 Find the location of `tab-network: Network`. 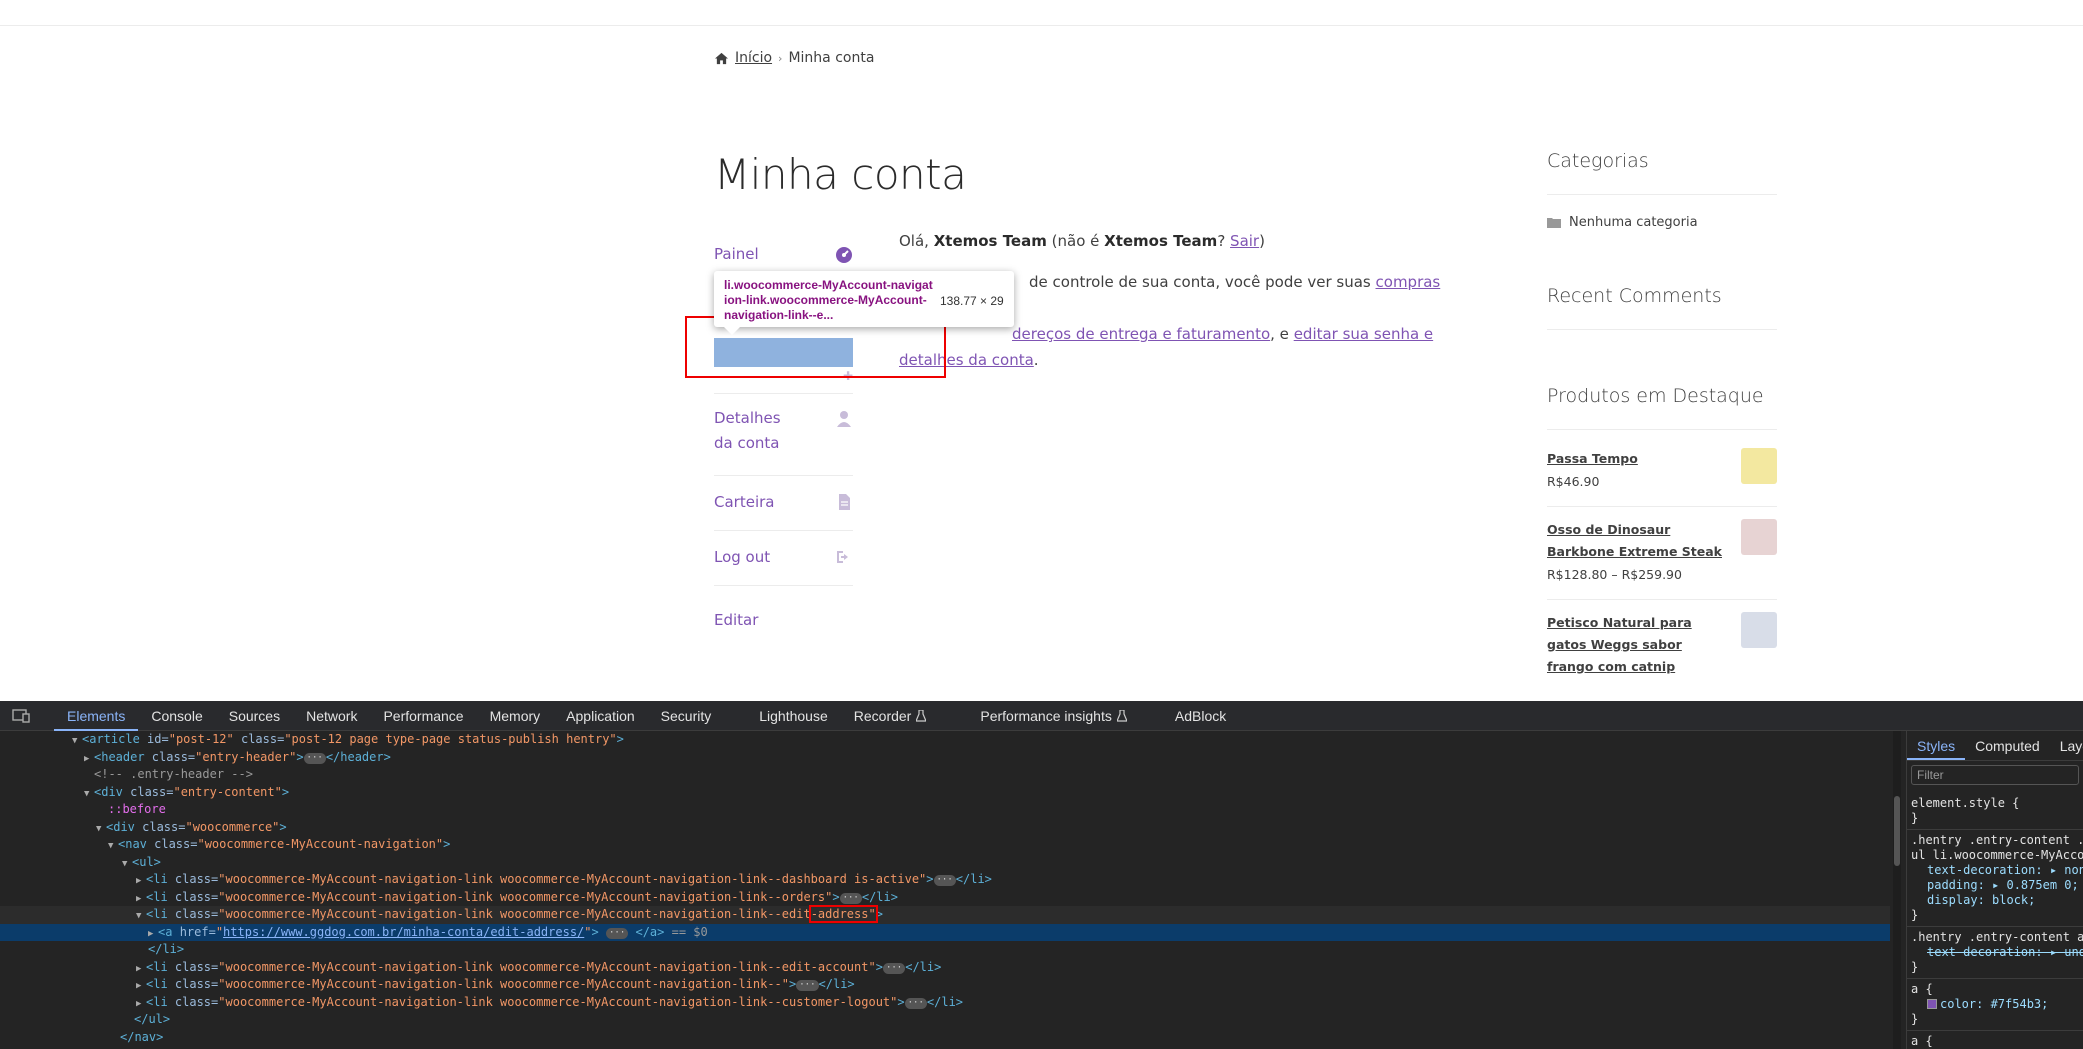

tab-network: Network is located at coordinates (331, 716).